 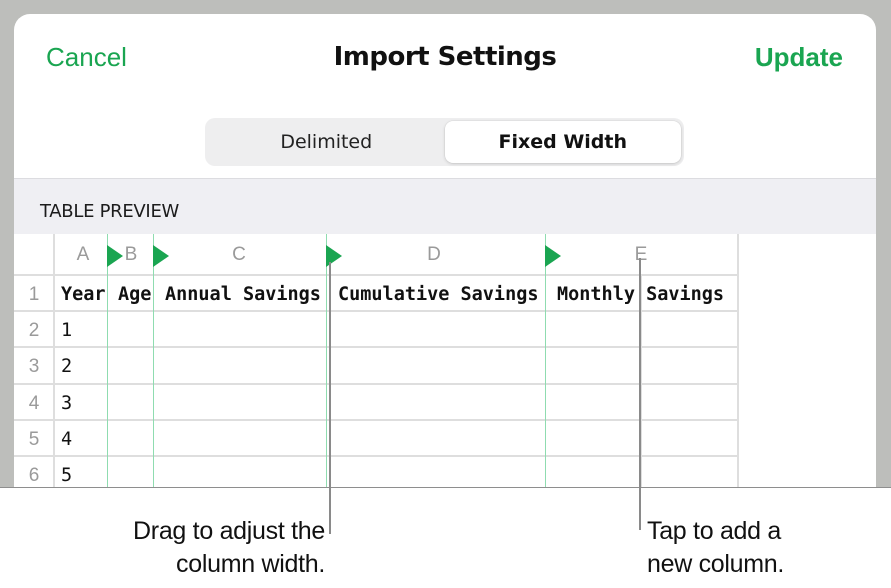 What do you see at coordinates (716, 564) in the screenshot?
I see `tap-callout-line-2: new column.` at bounding box center [716, 564].